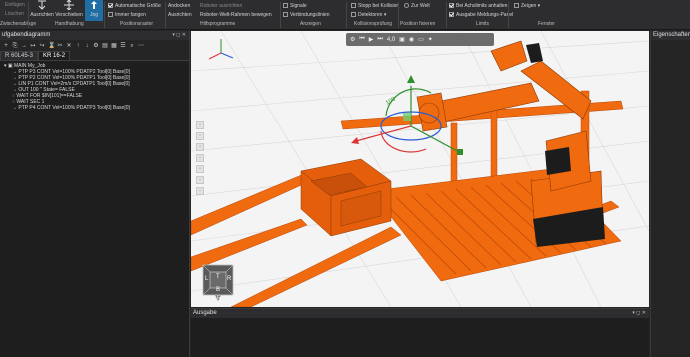 The image size is (690, 357). Describe the element at coordinates (94, 10) in the screenshot. I see `jog-button: Jog` at that location.